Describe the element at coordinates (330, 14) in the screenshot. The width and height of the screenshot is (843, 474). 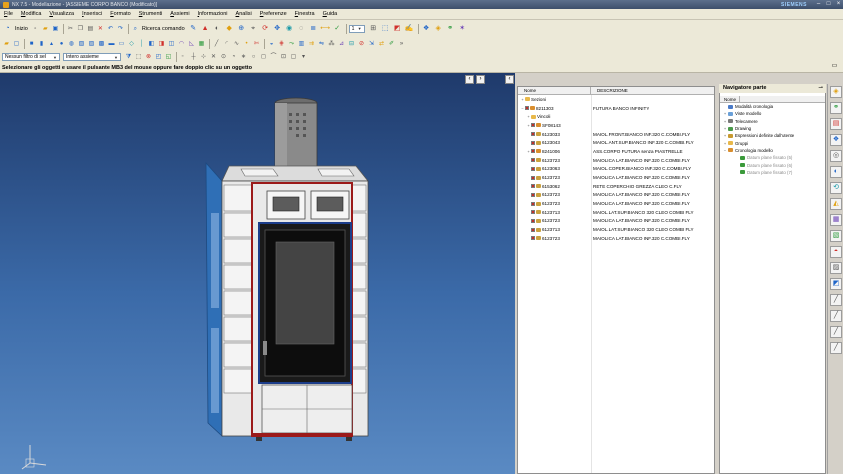
I see `menu-help: Guida` at that location.